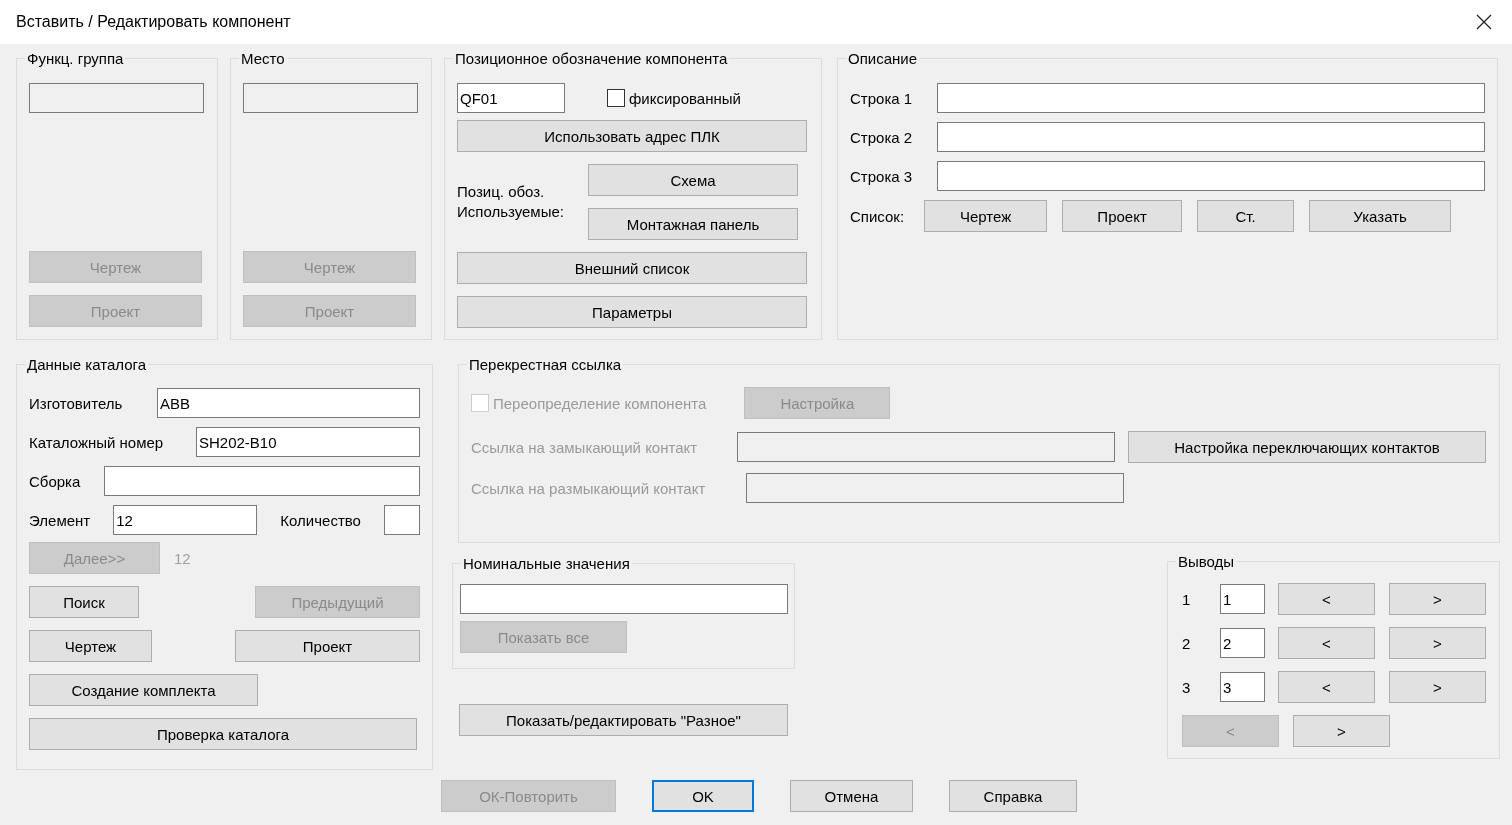 Image resolution: width=1512 pixels, height=825 pixels. What do you see at coordinates (693, 180) in the screenshot?
I see `schematic-button: Схема` at bounding box center [693, 180].